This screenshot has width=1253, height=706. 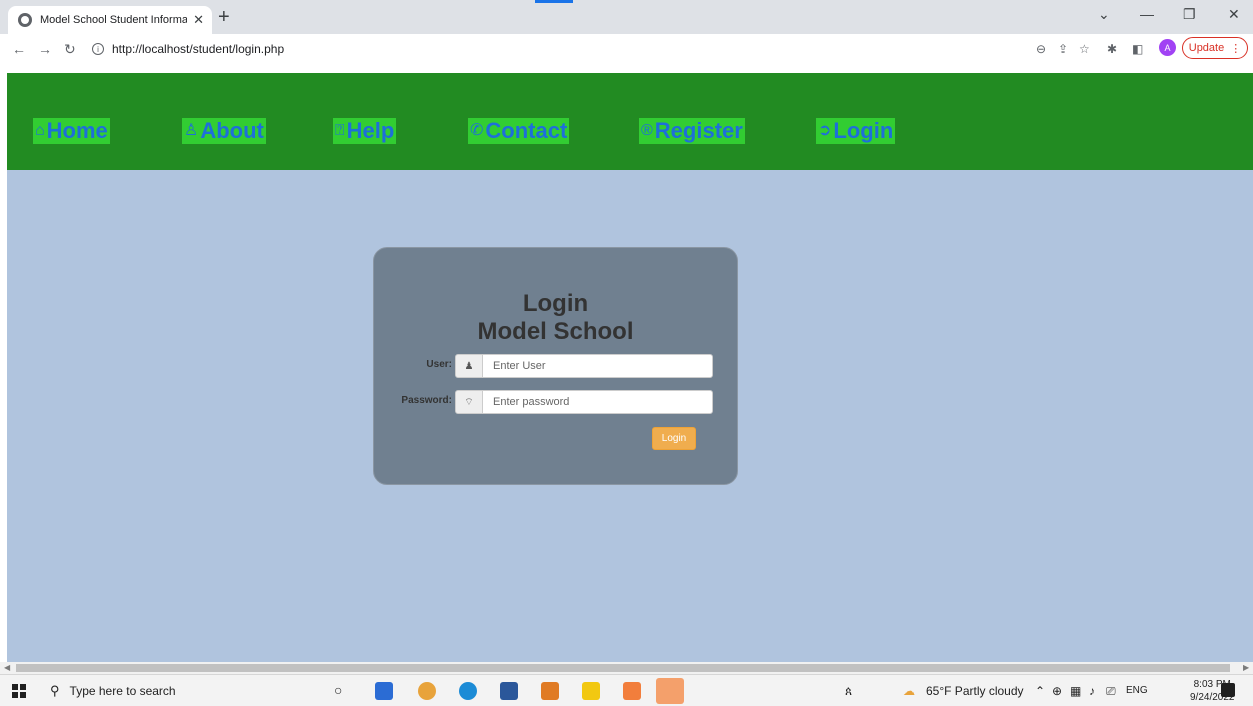 What do you see at coordinates (1228, 690) in the screenshot?
I see `notification-center-icon` at bounding box center [1228, 690].